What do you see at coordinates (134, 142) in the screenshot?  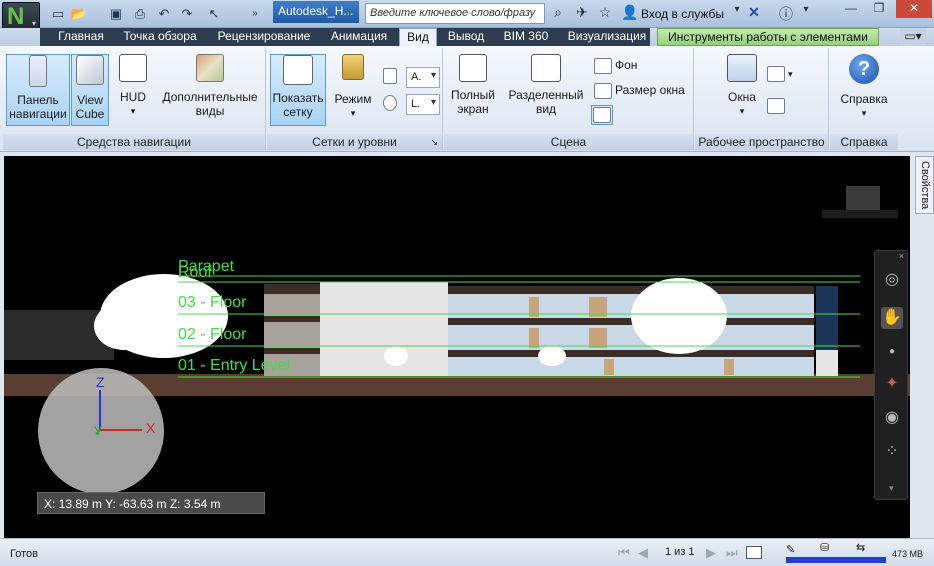 I see `panel-title-navigation: Средства навигации` at bounding box center [134, 142].